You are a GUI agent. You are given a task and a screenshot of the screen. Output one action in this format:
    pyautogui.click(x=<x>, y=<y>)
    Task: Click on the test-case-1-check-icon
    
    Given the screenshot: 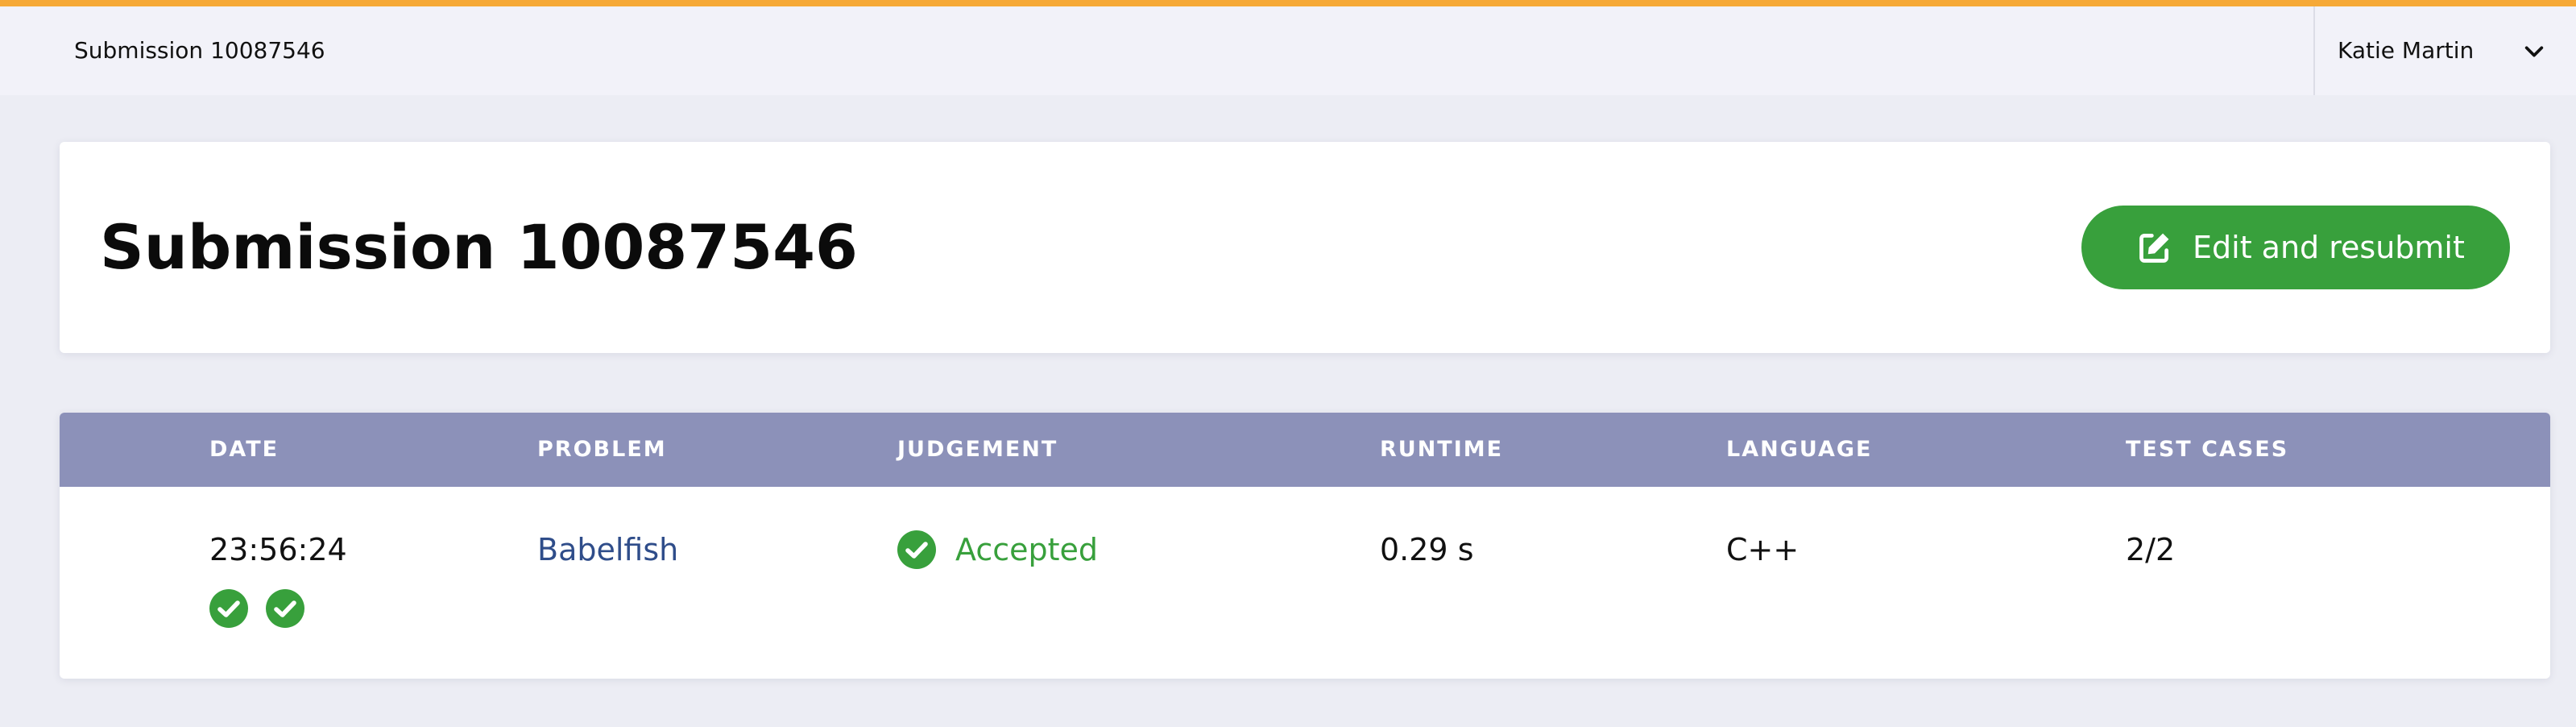 What is the action you would take?
    pyautogui.click(x=228, y=608)
    